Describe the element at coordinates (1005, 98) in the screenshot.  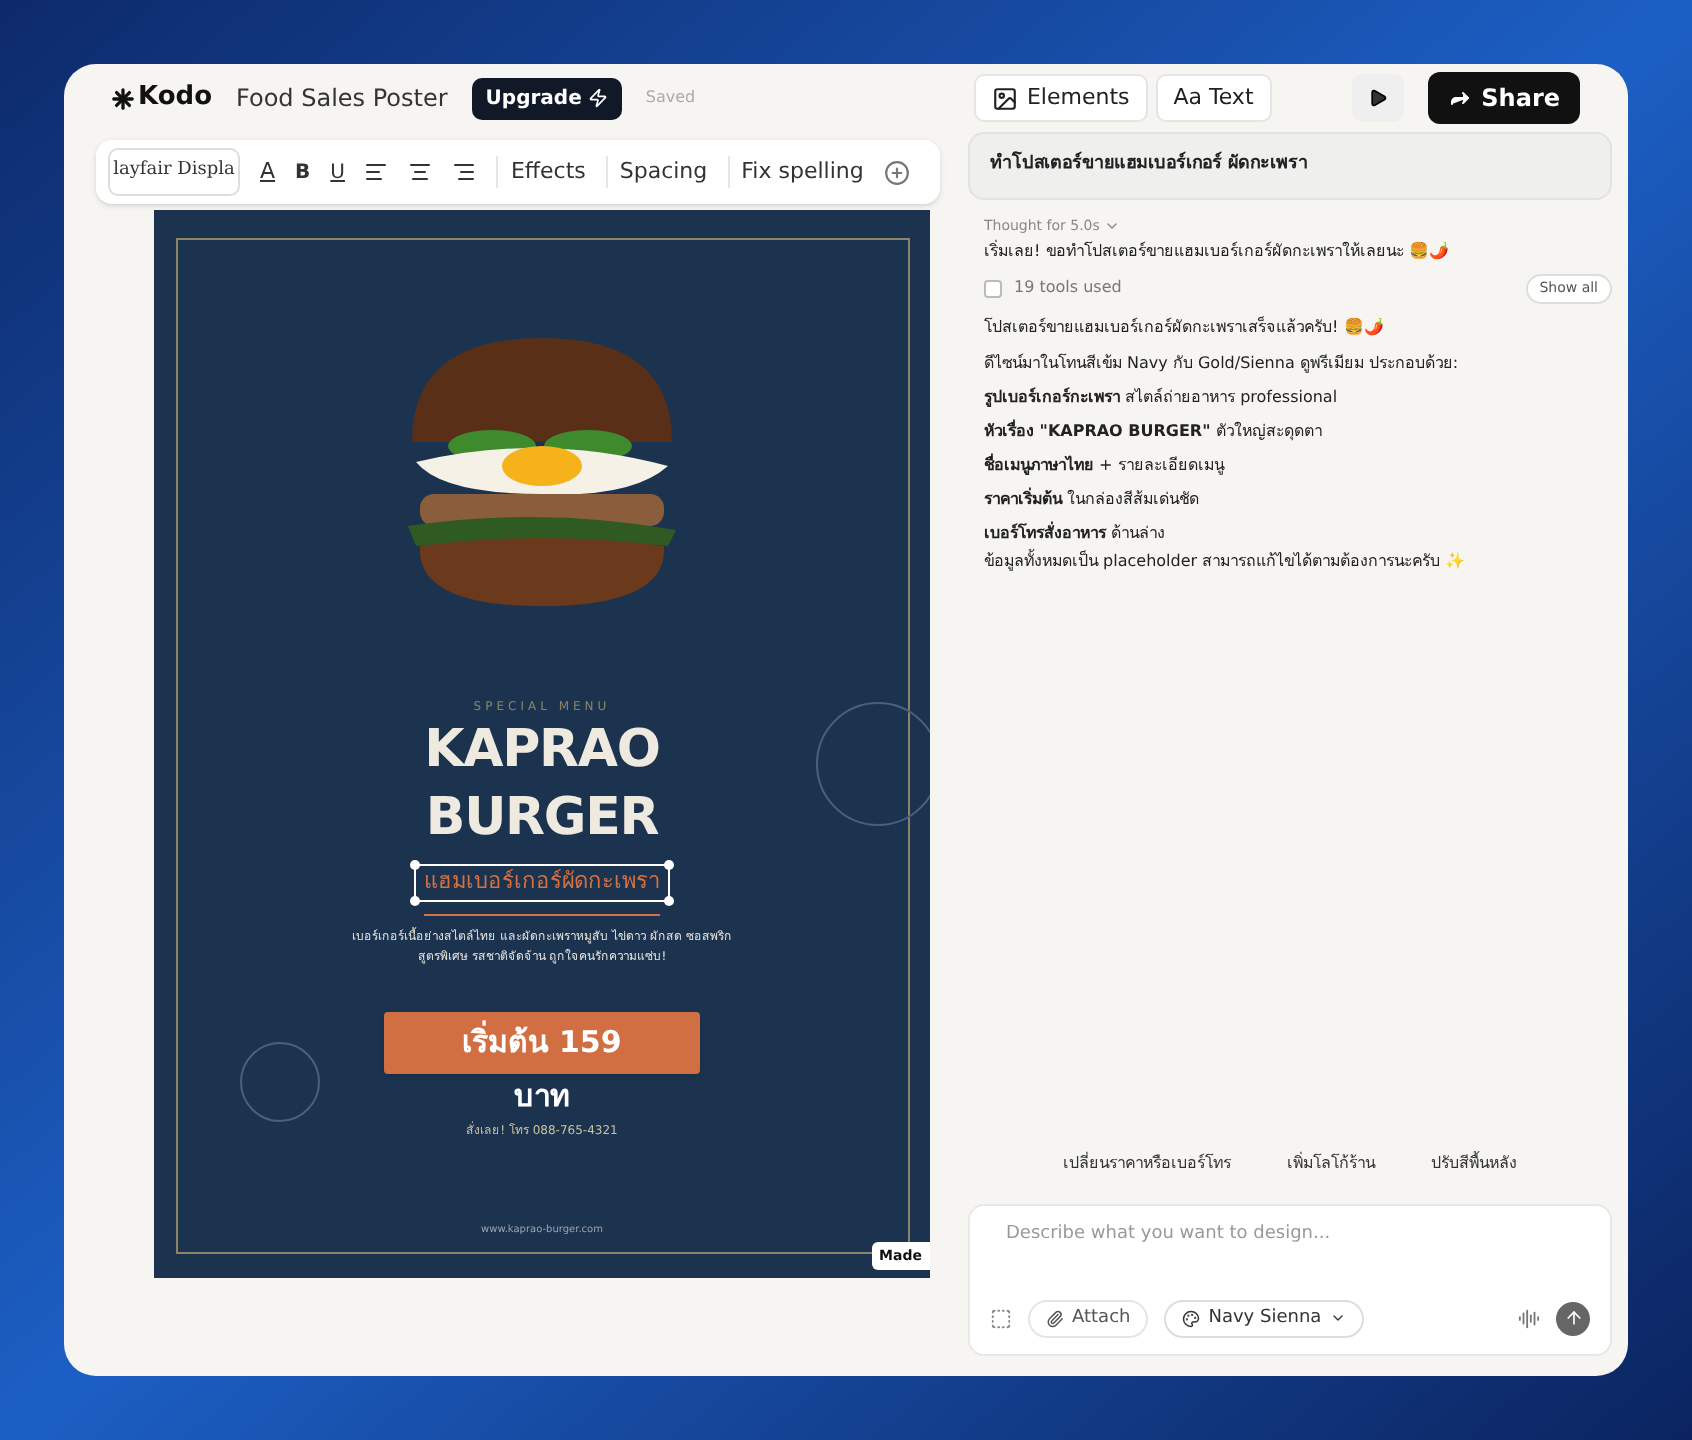
I see `image-icon` at that location.